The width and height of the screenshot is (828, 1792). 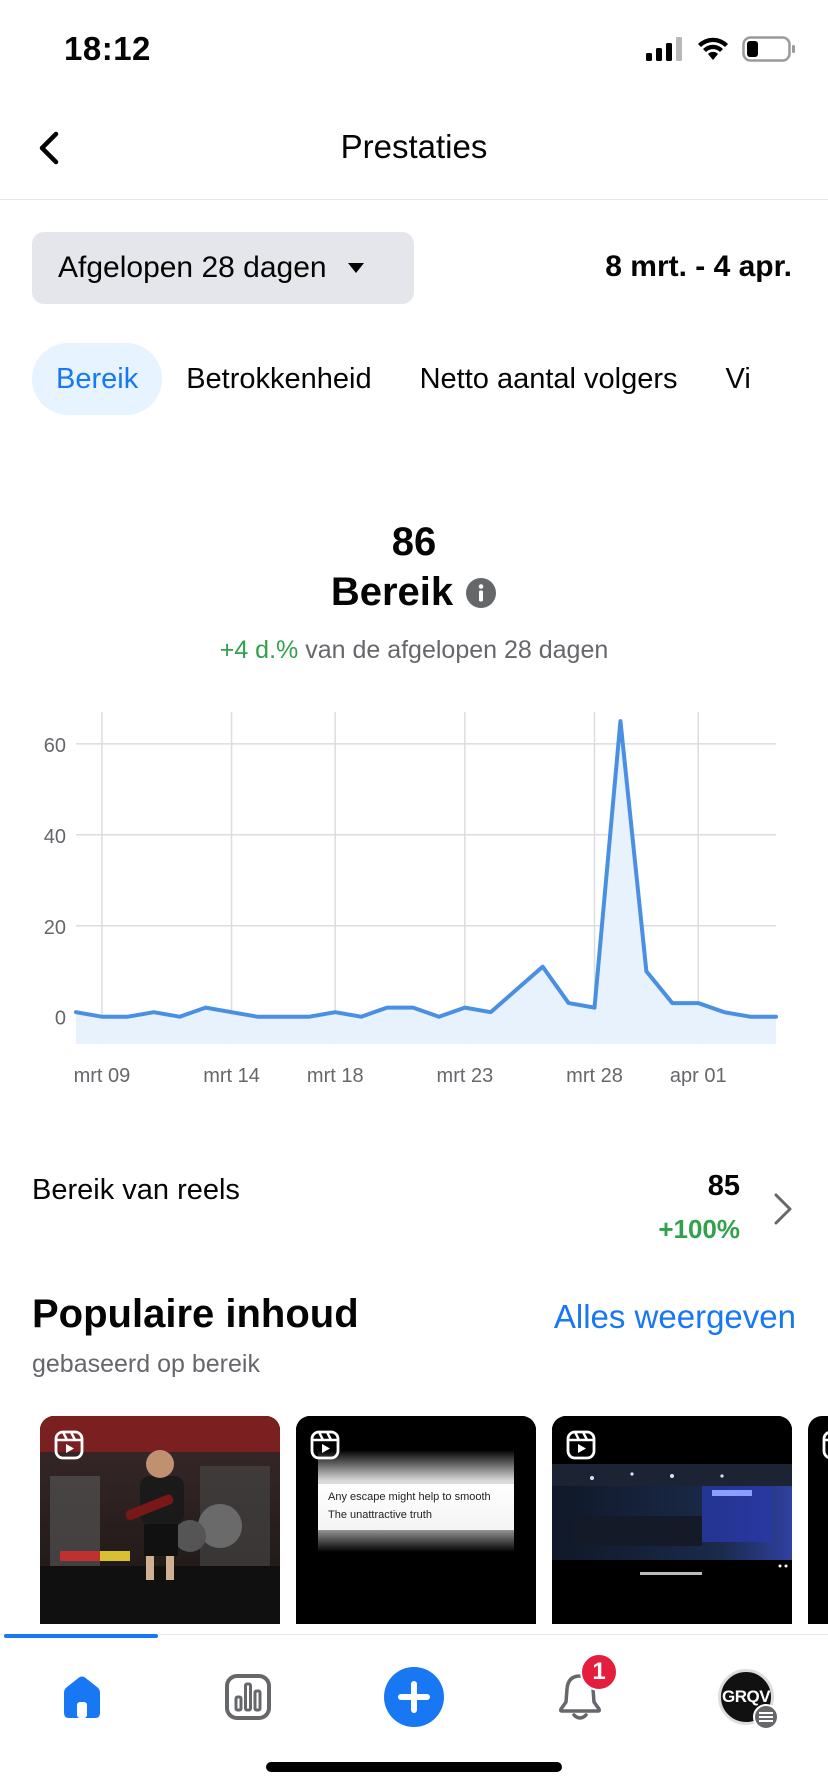 I want to click on metric-title-row: Bereik, so click(x=414, y=592).